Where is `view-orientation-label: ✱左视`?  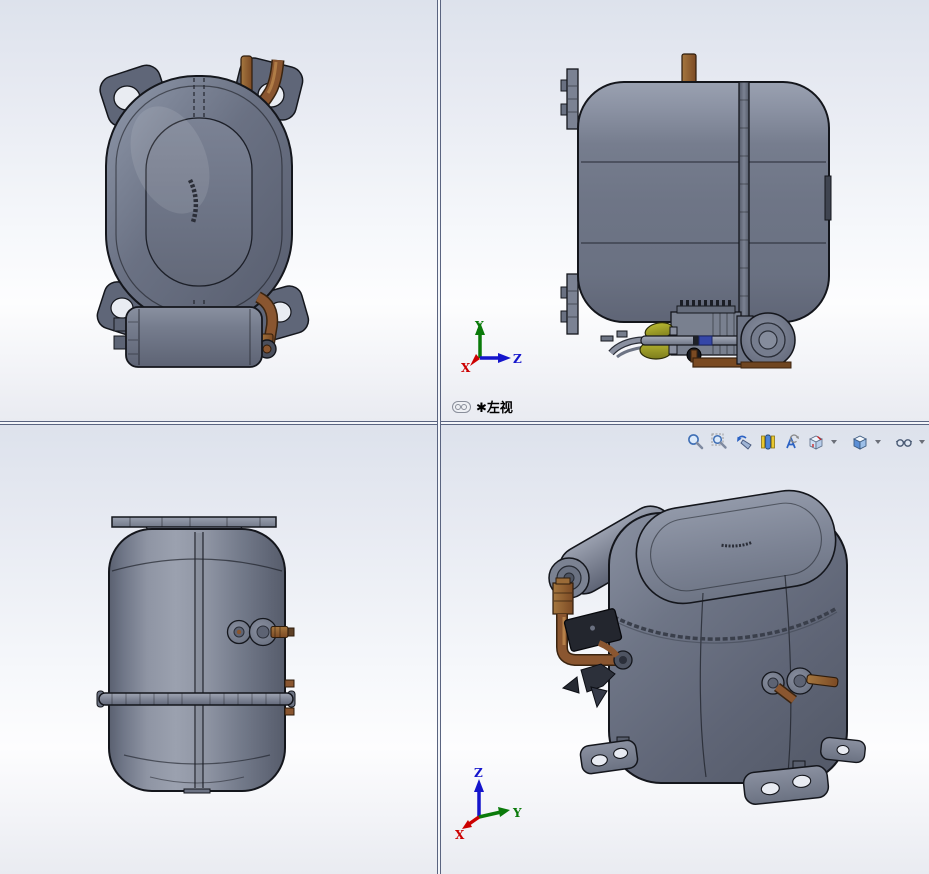 view-orientation-label: ✱左视 is located at coordinates (482, 406).